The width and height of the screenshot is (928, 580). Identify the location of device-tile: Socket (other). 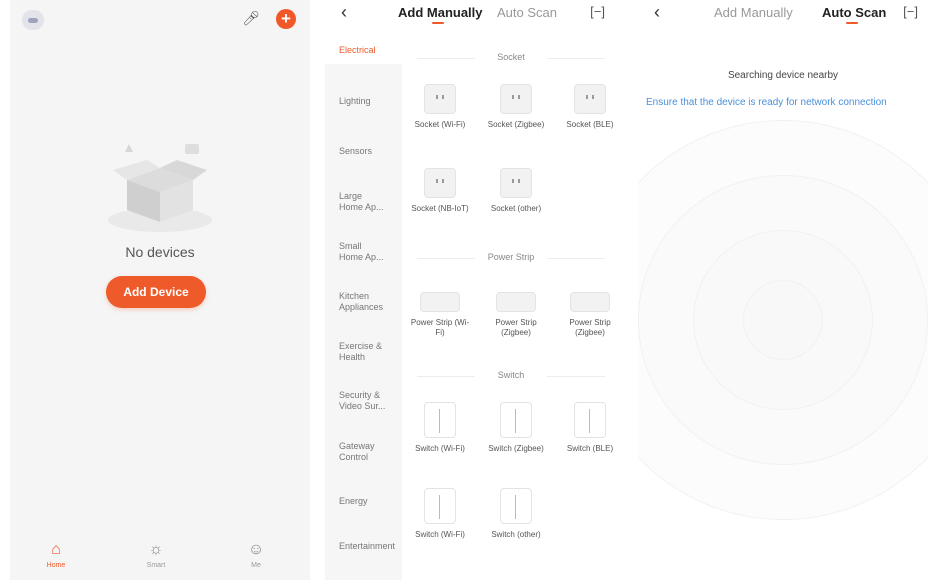
(516, 191).